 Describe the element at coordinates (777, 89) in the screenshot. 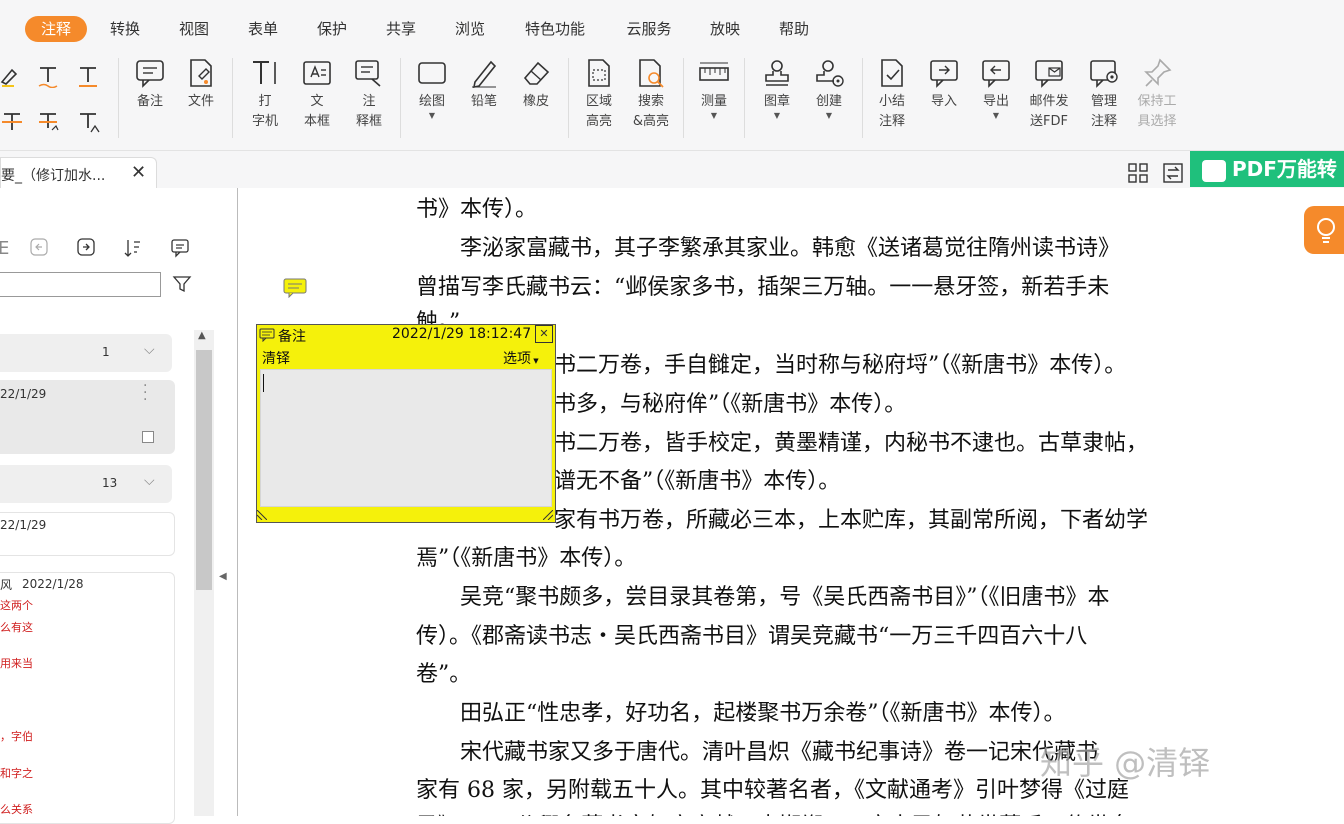

I see `stamp-button: 图章 ▼` at that location.